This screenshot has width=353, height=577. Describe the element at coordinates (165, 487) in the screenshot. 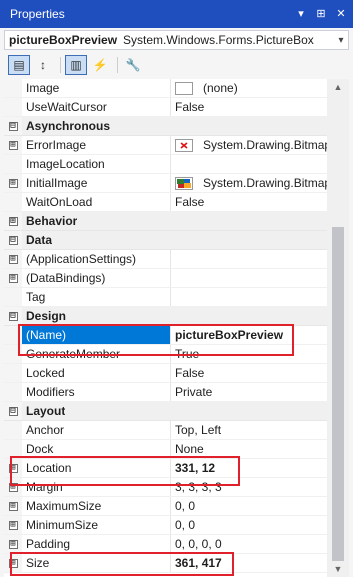

I see `property-row: ⊞ Margin 3, 3, 3, 3` at that location.